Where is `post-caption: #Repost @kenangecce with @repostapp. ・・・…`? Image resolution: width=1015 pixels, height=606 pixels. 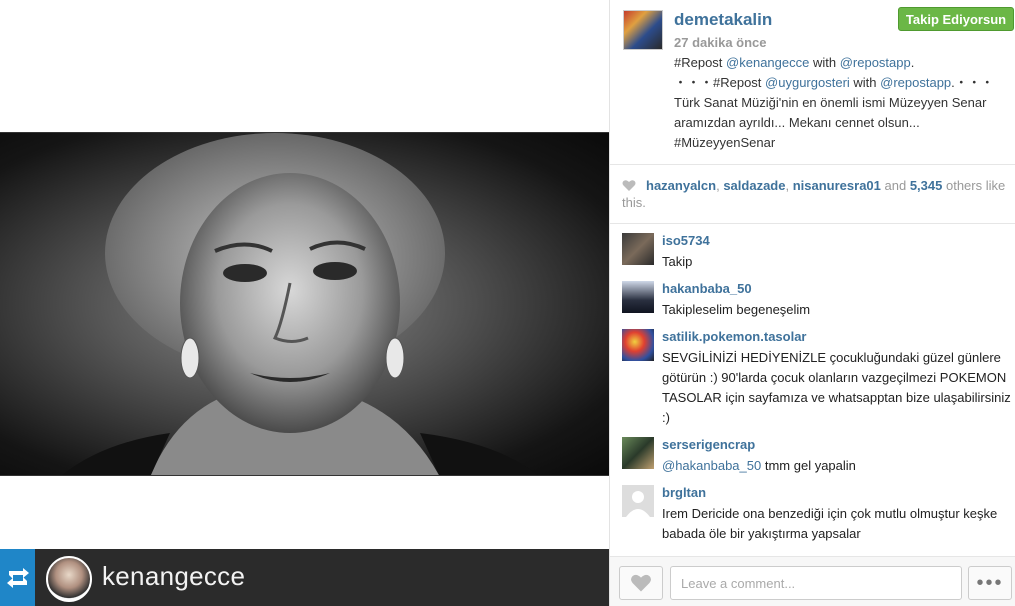
post-caption: #Repost @kenangecce with @repostapp. ・・・… is located at coordinates (843, 103).